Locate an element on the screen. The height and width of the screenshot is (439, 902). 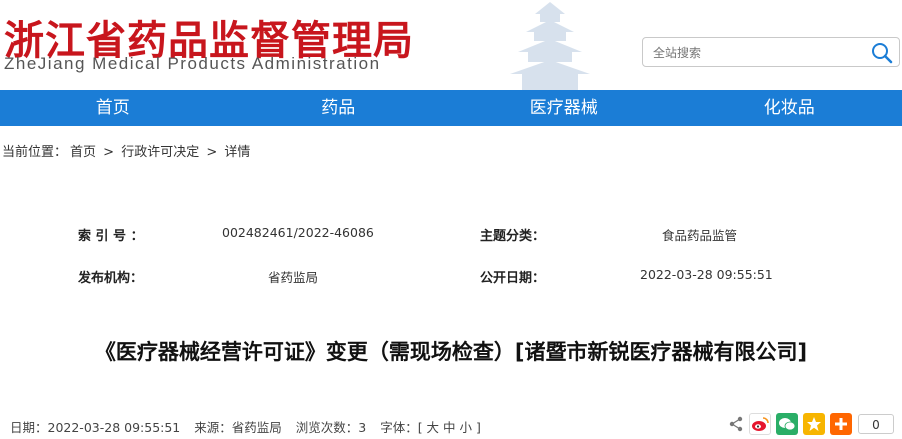
nav-item-medical-devices: 医疗器械 is located at coordinates (564, 108).